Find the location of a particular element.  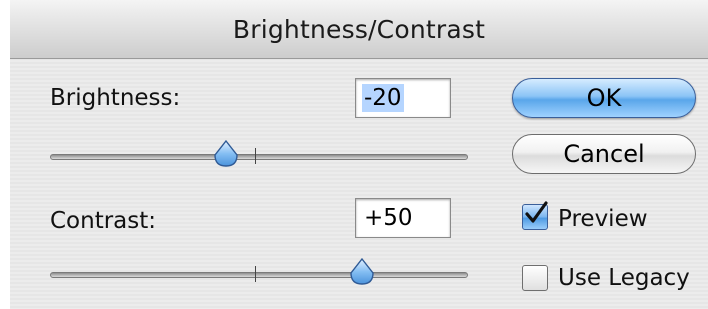

brightness-slider-track is located at coordinates (259, 157).